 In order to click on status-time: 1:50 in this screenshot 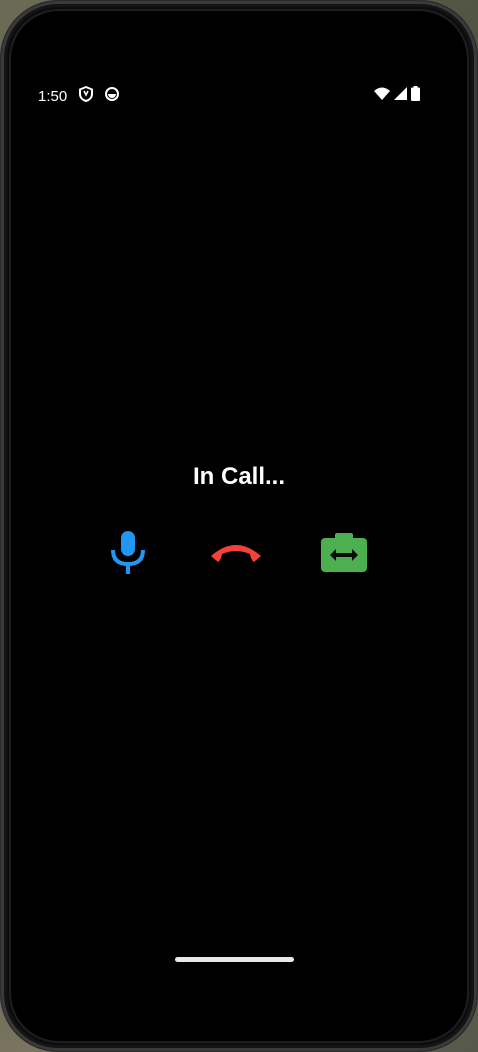, I will do `click(53, 96)`.